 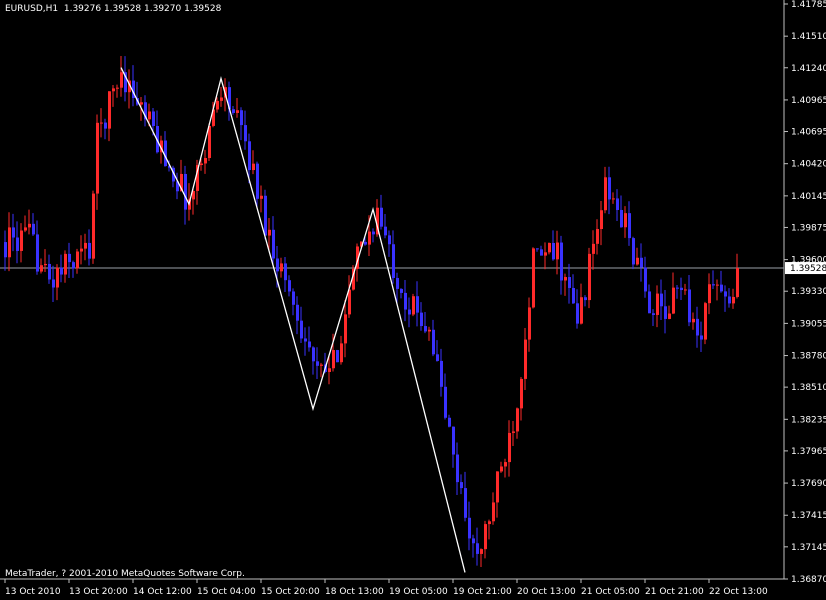 What do you see at coordinates (33, 592) in the screenshot?
I see `x-tick-label: 13 Oct 2010` at bounding box center [33, 592].